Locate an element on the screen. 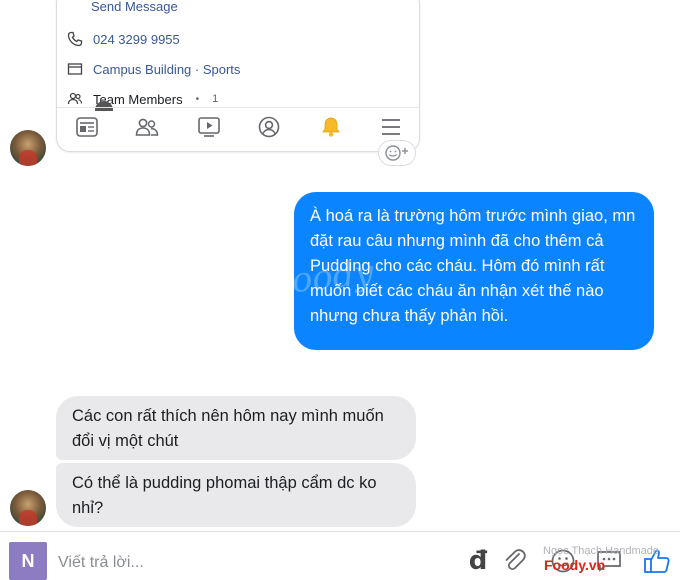 Image resolution: width=680 pixels, height=580 pixels. people-icon is located at coordinates (147, 127).